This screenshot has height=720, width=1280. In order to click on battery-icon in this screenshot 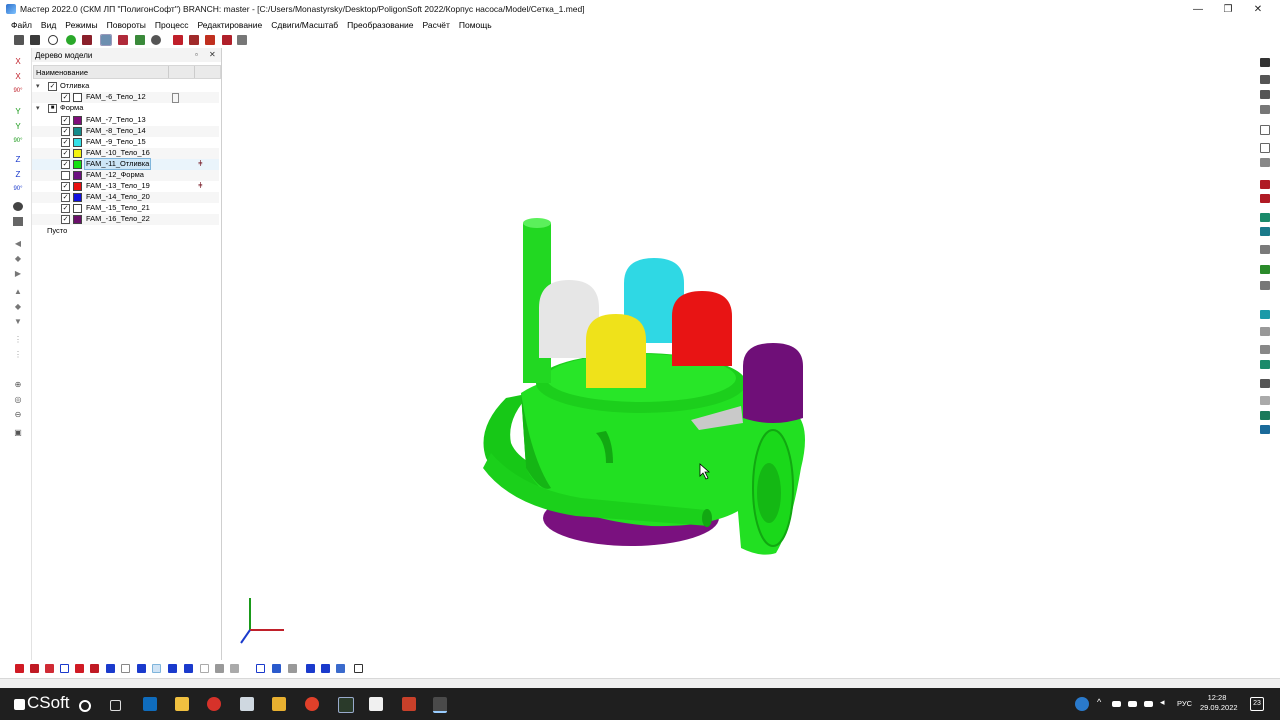, I will do `click(1148, 704)`.